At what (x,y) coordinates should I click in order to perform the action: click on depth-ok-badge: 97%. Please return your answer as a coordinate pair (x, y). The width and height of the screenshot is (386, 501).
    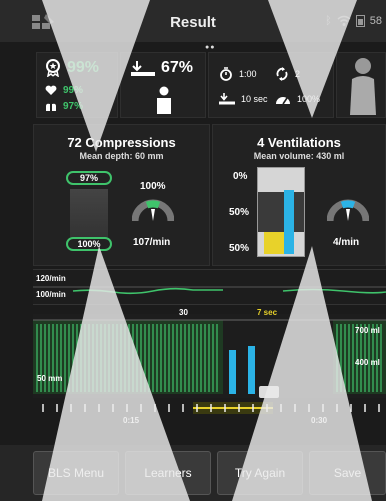
    Looking at the image, I should click on (89, 178).